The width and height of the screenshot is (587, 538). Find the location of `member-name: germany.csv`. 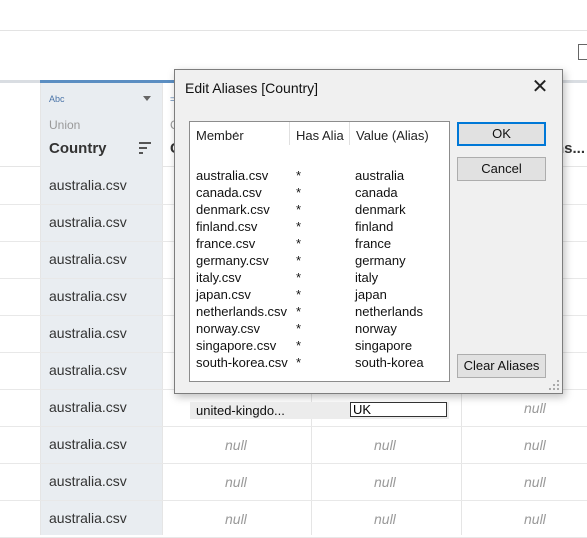

member-name: germany.csv is located at coordinates (232, 260).